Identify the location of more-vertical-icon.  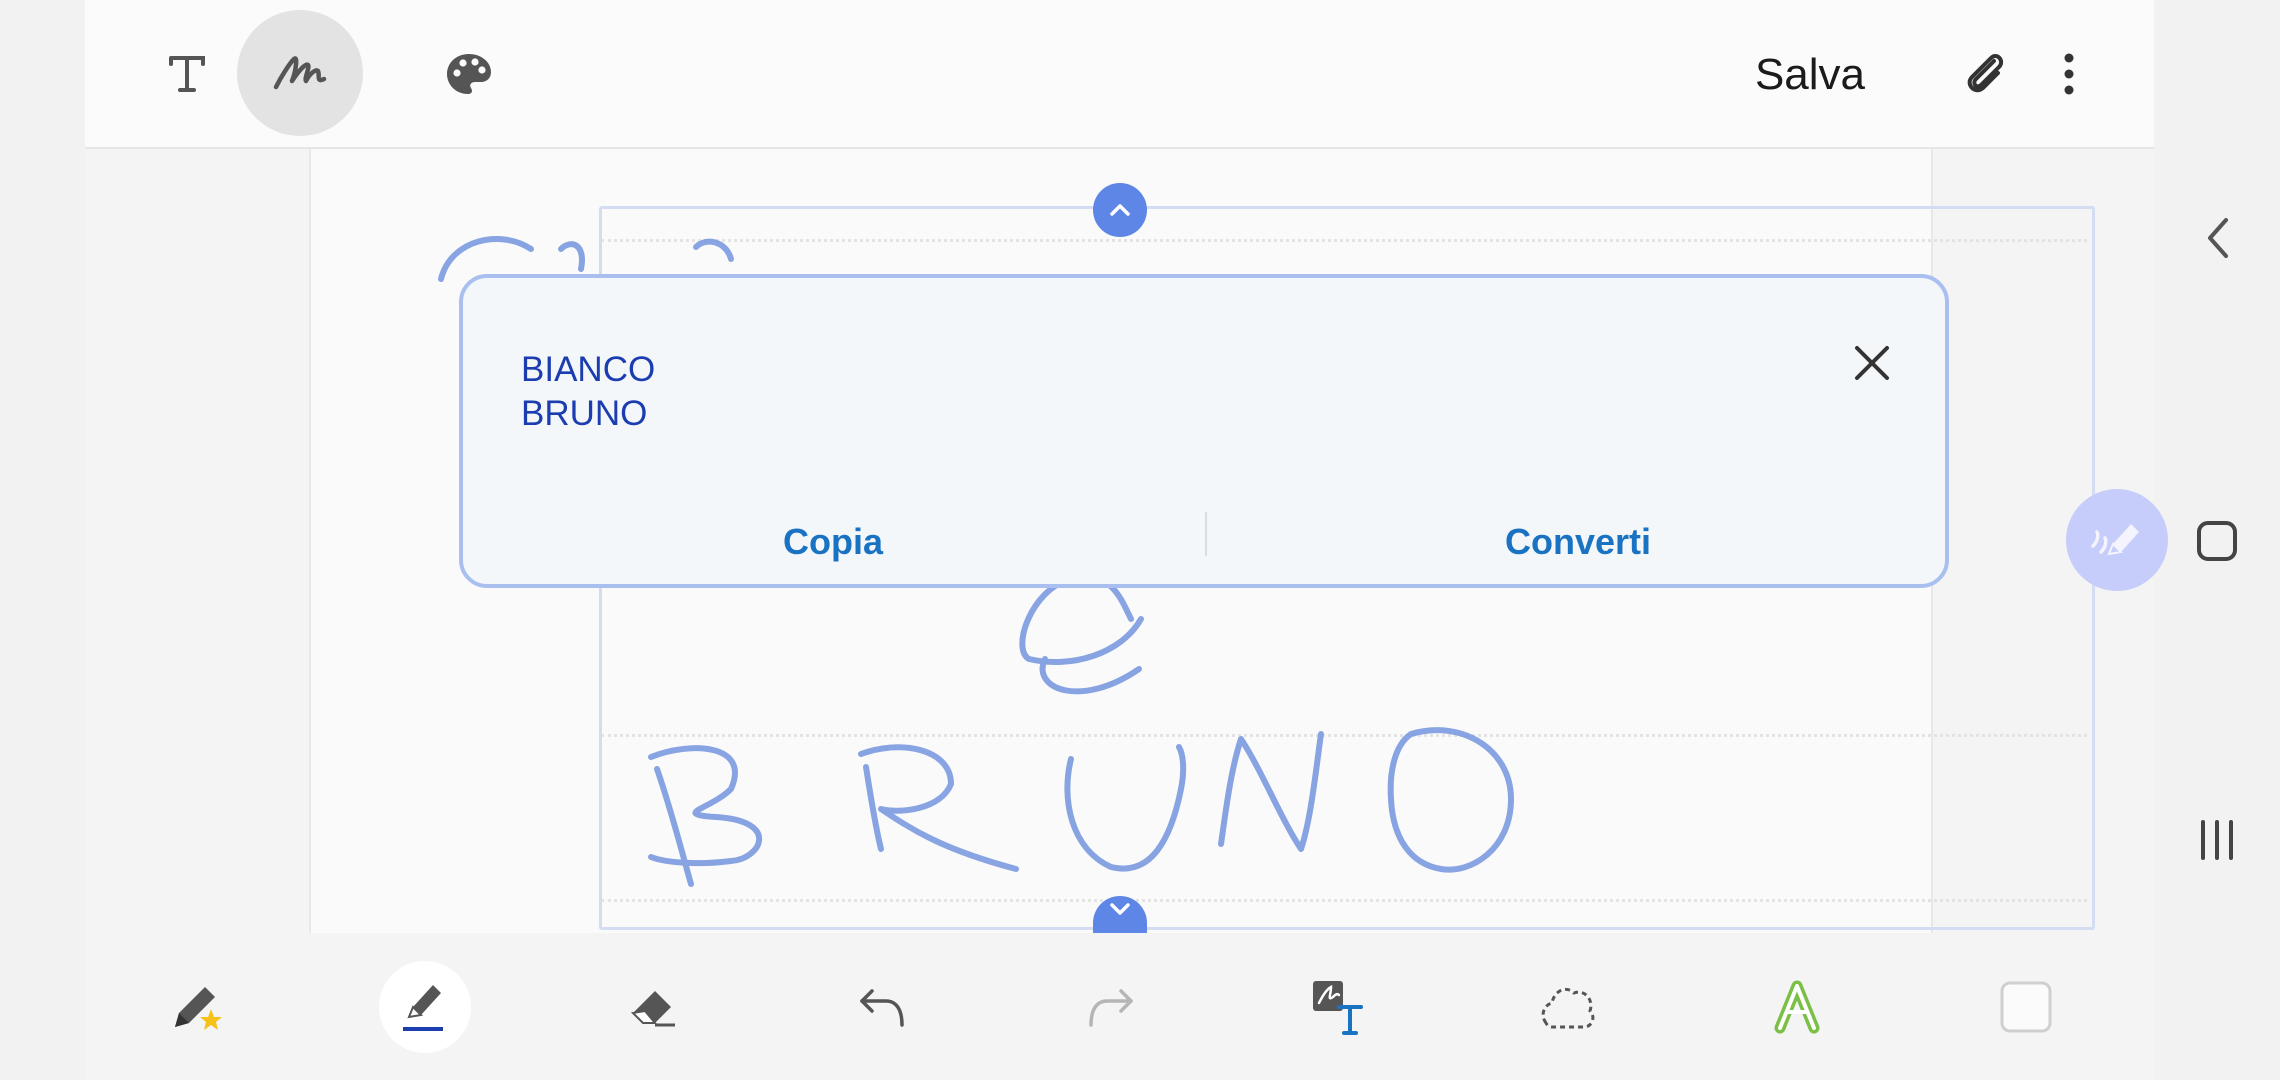
(2069, 74).